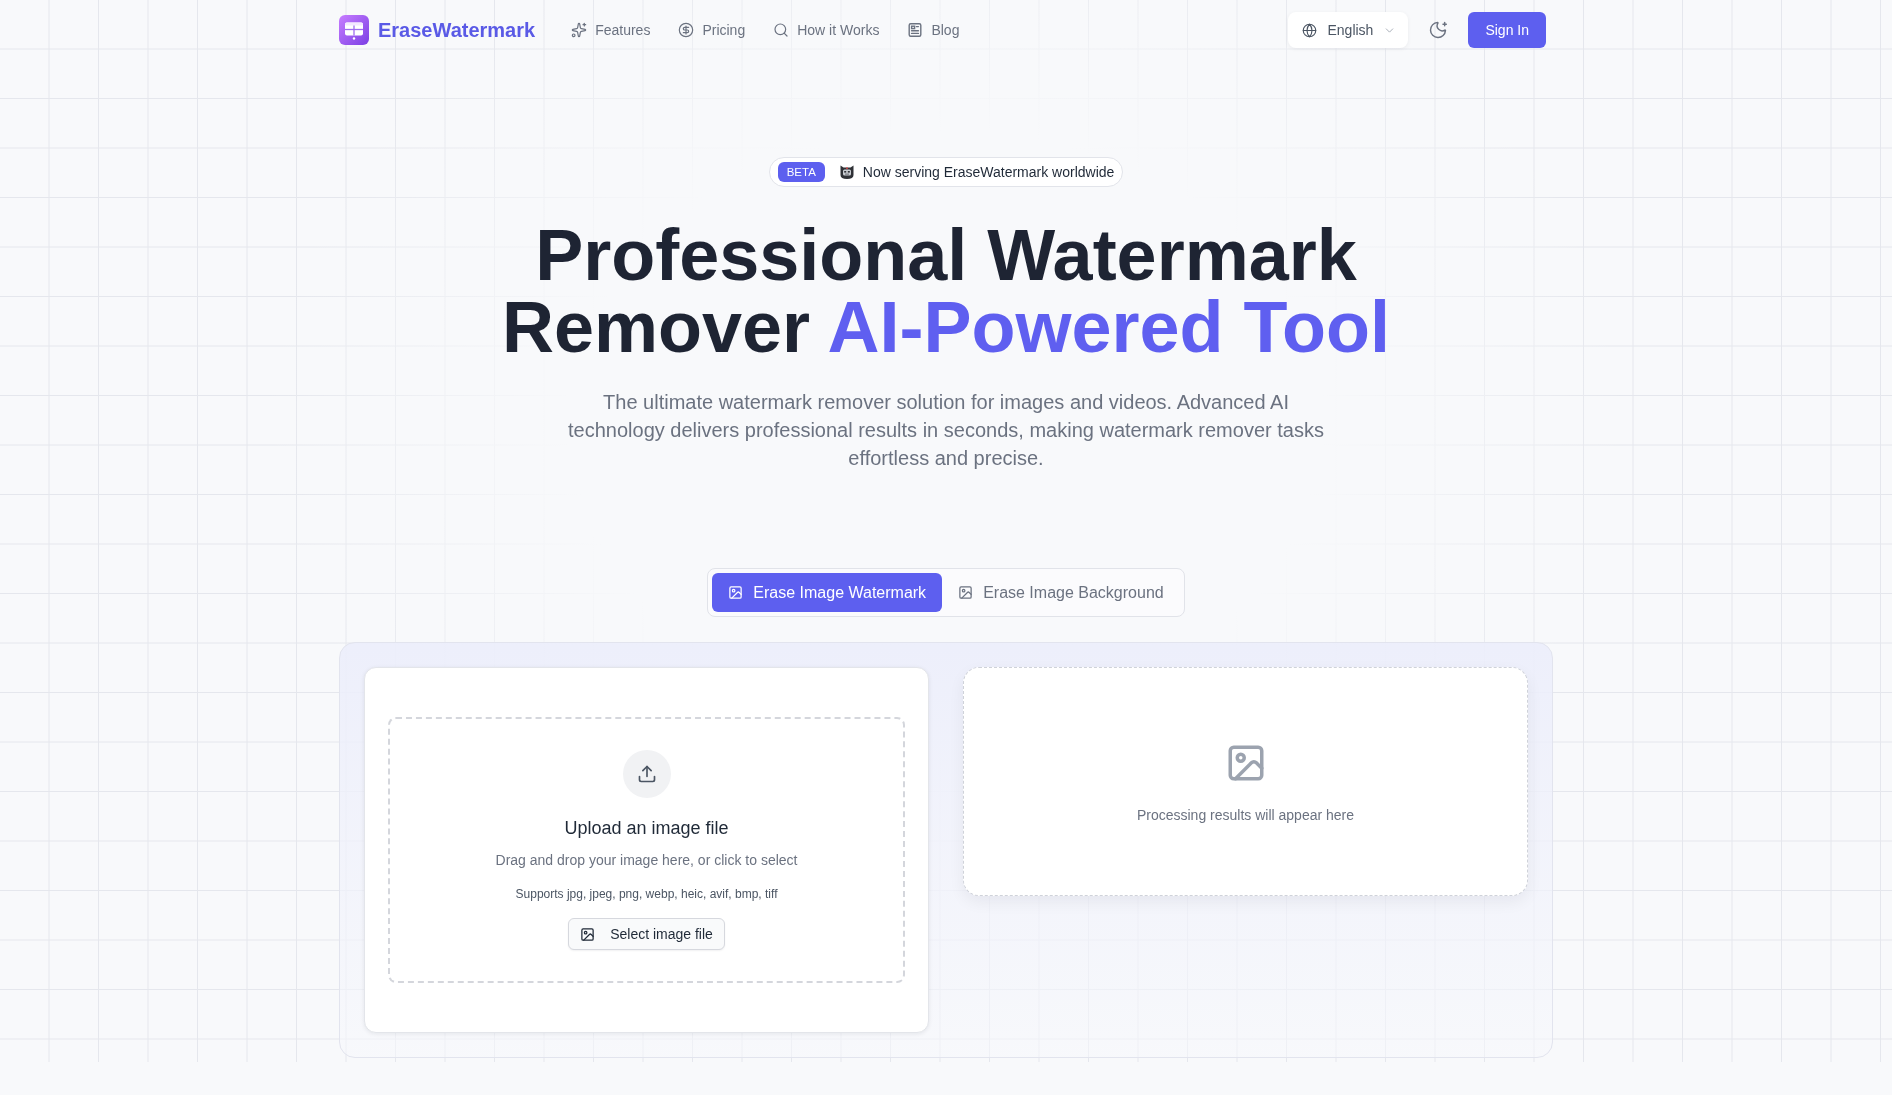  What do you see at coordinates (801, 172) in the screenshot?
I see `beta-tag: BETA` at bounding box center [801, 172].